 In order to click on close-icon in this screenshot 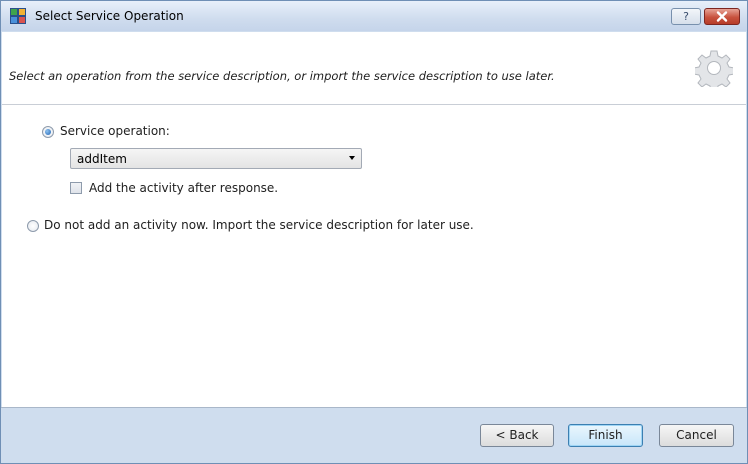, I will do `click(722, 16)`.